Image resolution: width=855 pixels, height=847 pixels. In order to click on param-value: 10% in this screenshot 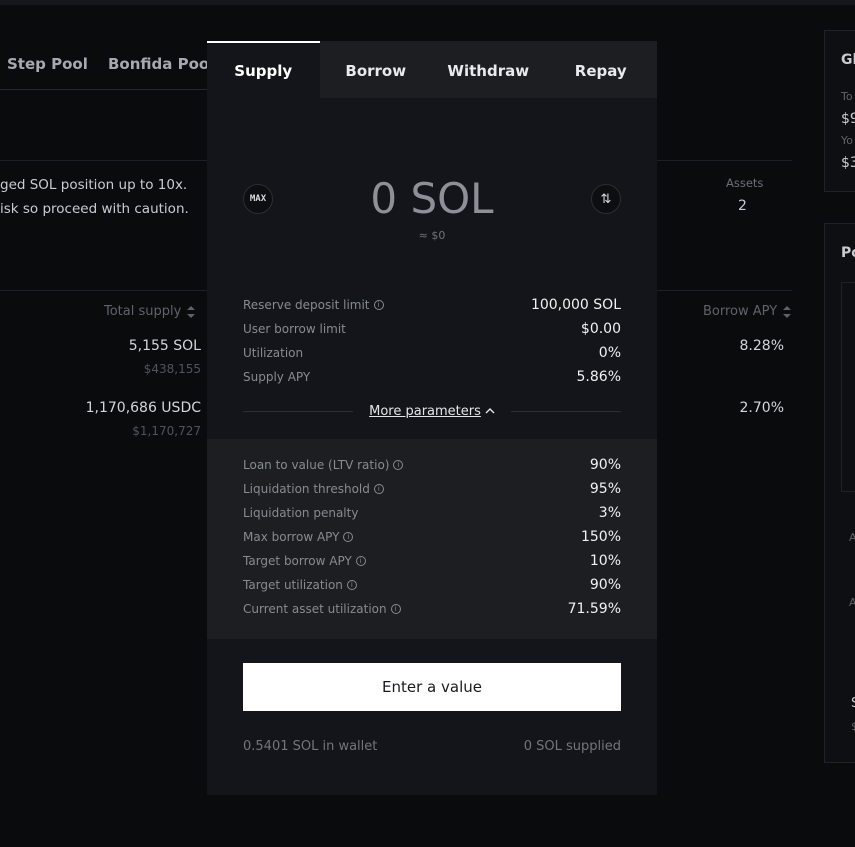, I will do `click(605, 561)`.